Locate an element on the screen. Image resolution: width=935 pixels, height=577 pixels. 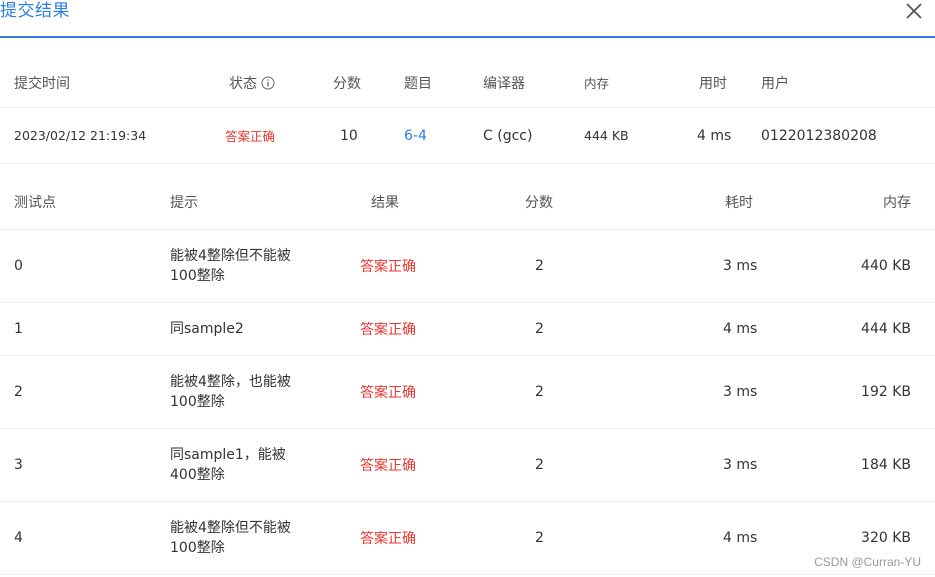
close-icon is located at coordinates (914, 11).